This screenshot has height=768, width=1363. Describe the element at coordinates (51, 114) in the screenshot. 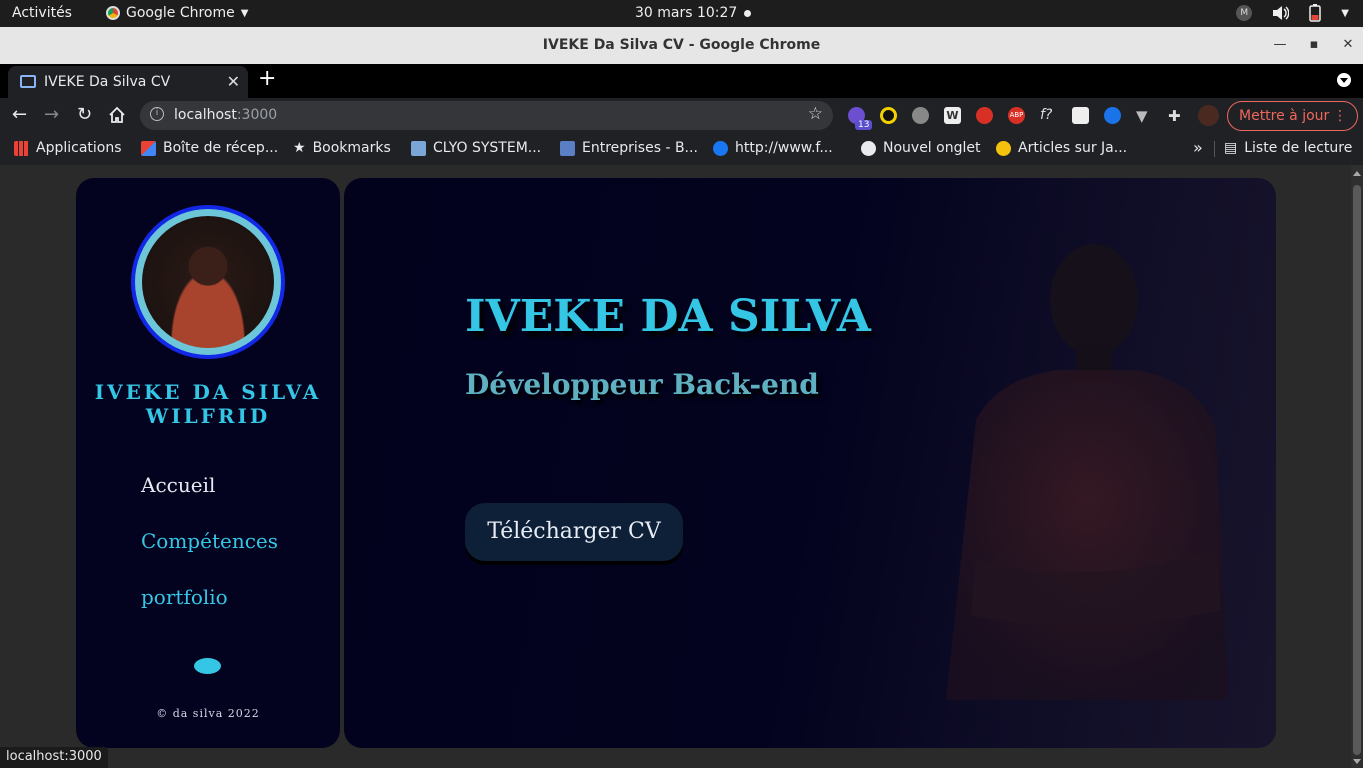

I see `forward-arrow-icon: →` at that location.